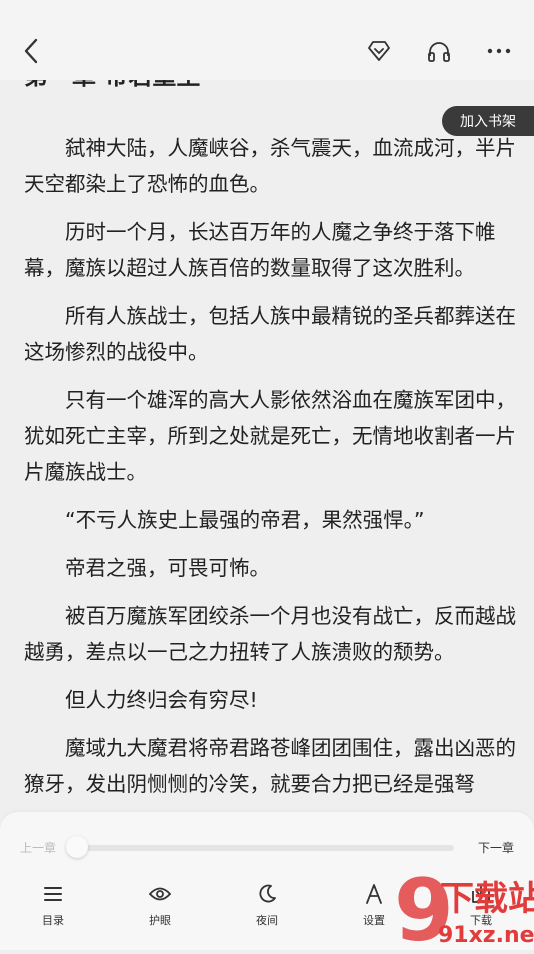  I want to click on slider-thumb, so click(77, 847).